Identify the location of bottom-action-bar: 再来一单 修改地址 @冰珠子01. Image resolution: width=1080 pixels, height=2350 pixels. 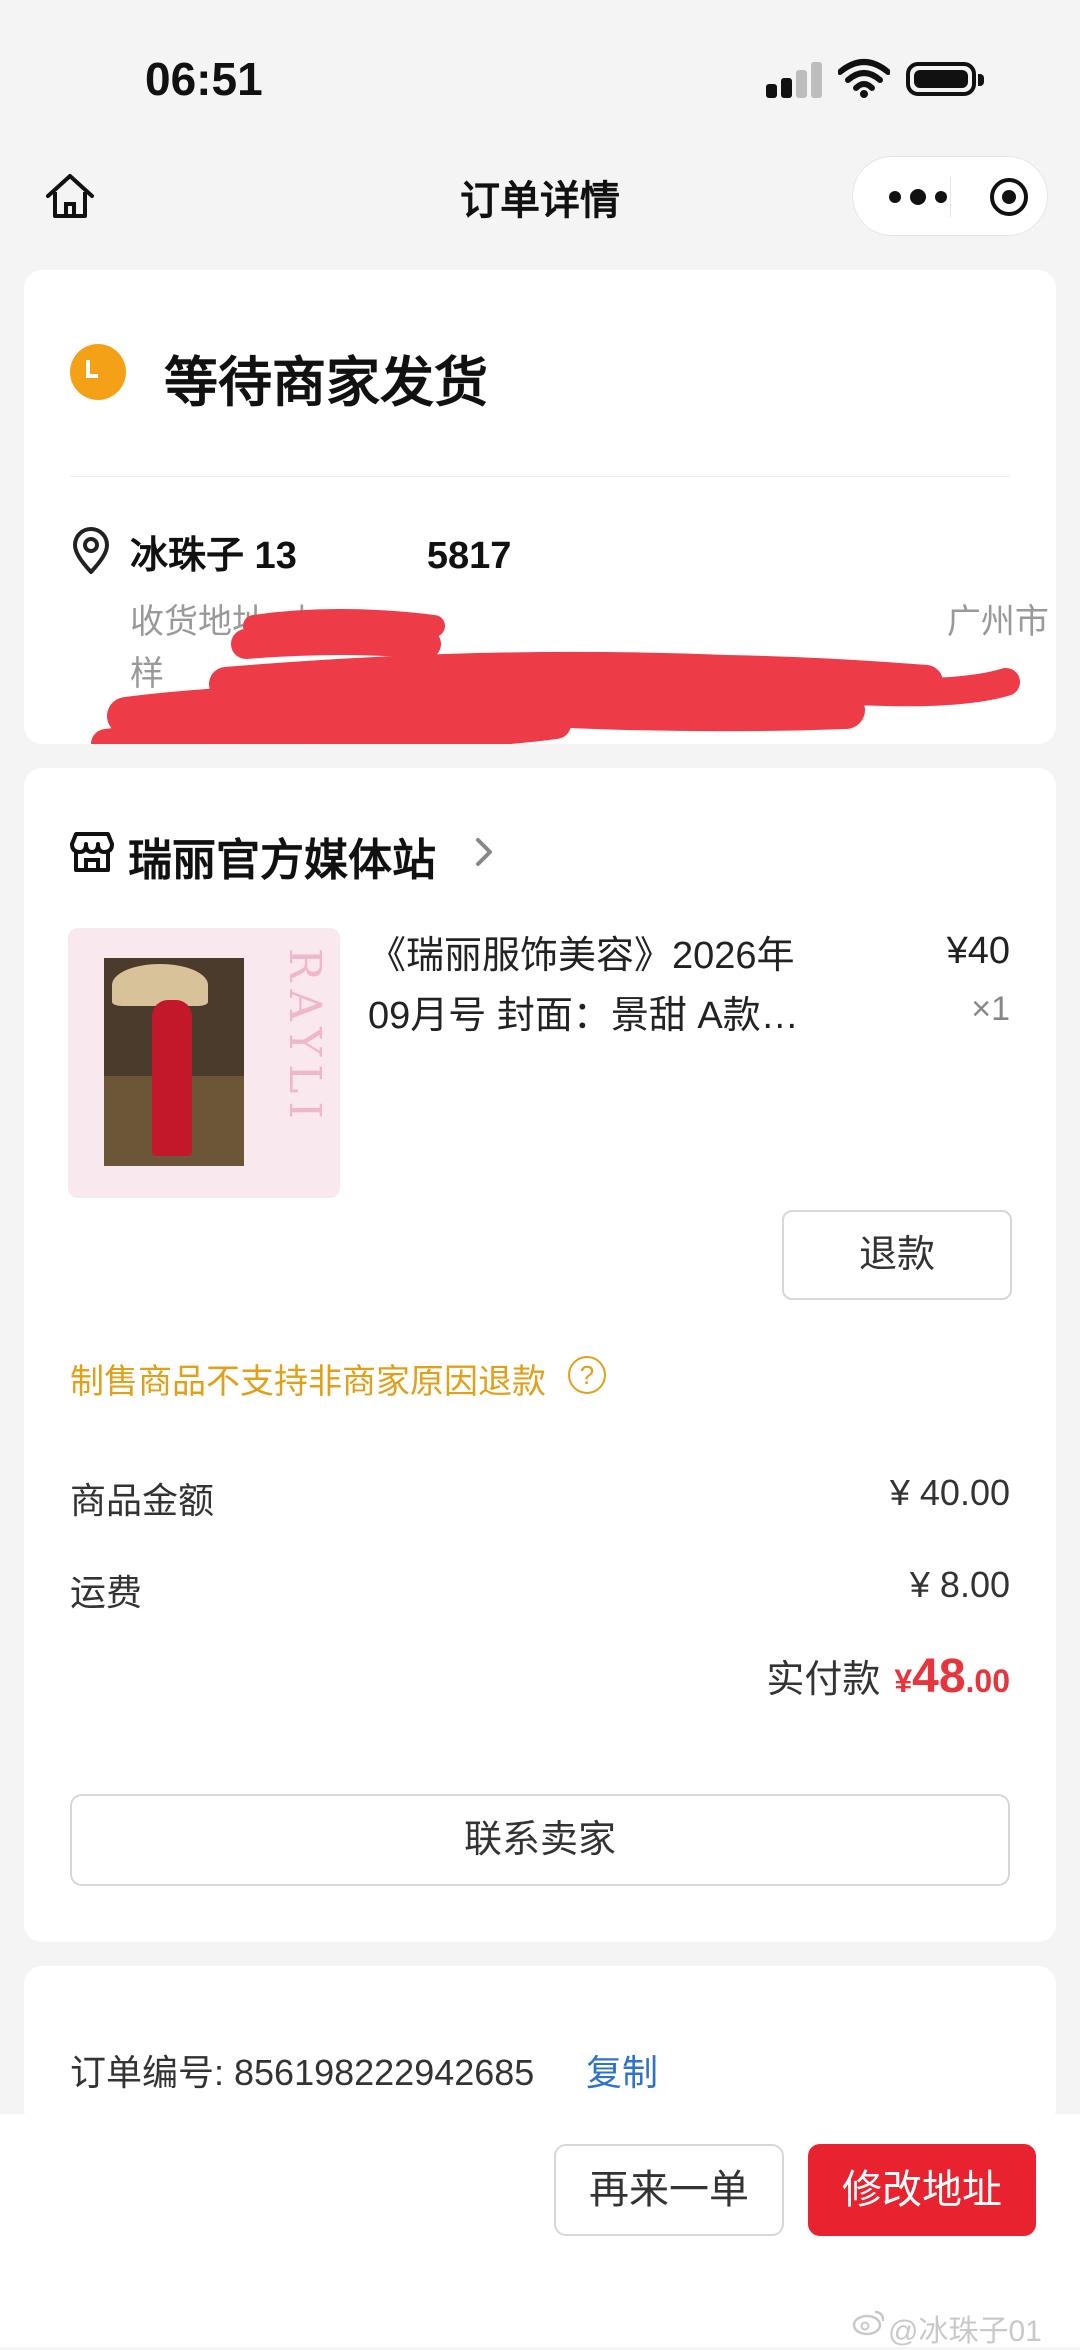
(540, 2231).